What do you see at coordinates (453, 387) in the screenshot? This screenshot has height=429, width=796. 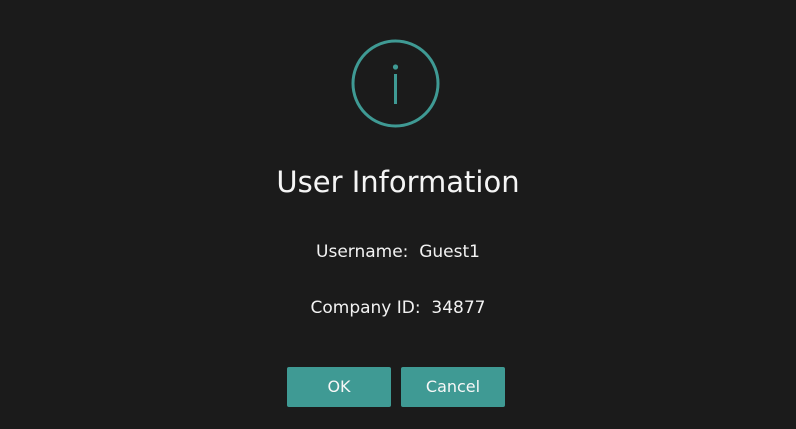 I see `cancel-button: Cancel` at bounding box center [453, 387].